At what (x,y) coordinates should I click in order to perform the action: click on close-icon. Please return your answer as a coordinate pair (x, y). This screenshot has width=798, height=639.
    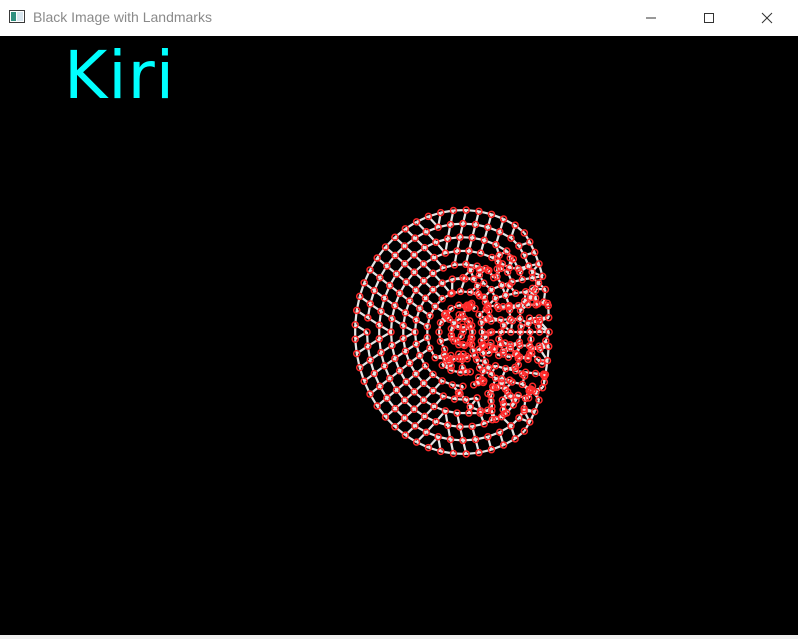
    Looking at the image, I should click on (767, 18).